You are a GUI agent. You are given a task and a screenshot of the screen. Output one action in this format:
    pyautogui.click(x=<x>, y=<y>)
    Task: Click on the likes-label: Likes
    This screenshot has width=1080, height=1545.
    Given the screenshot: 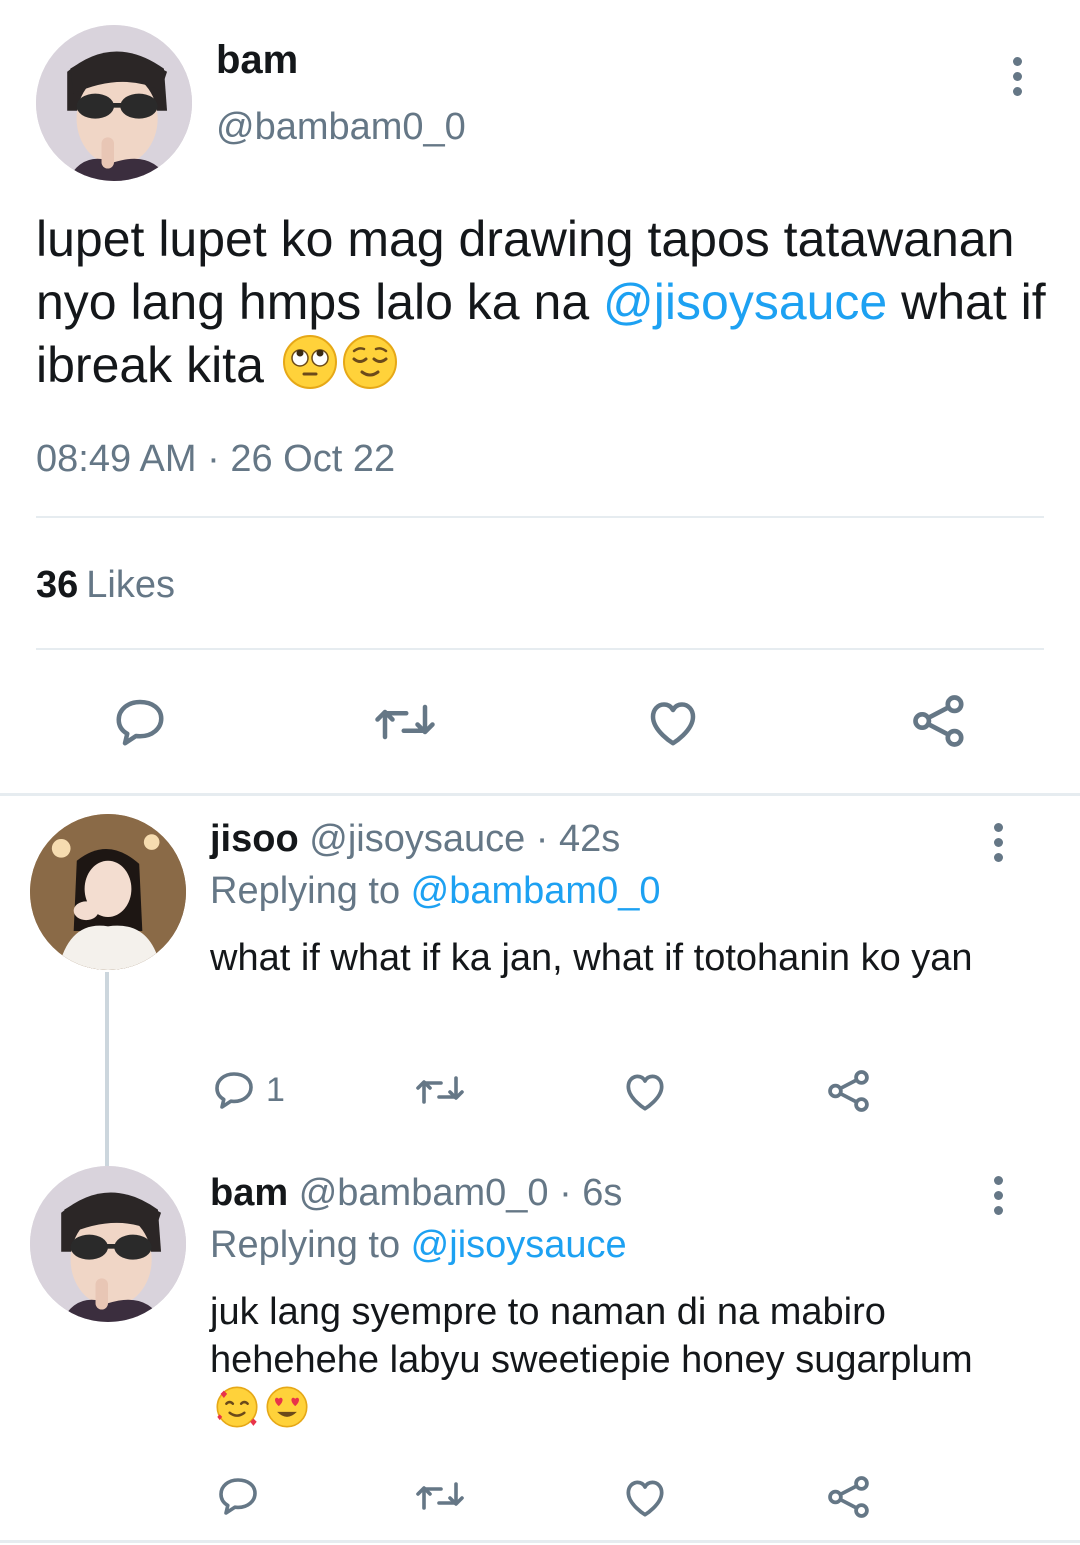 What is the action you would take?
    pyautogui.click(x=130, y=585)
    